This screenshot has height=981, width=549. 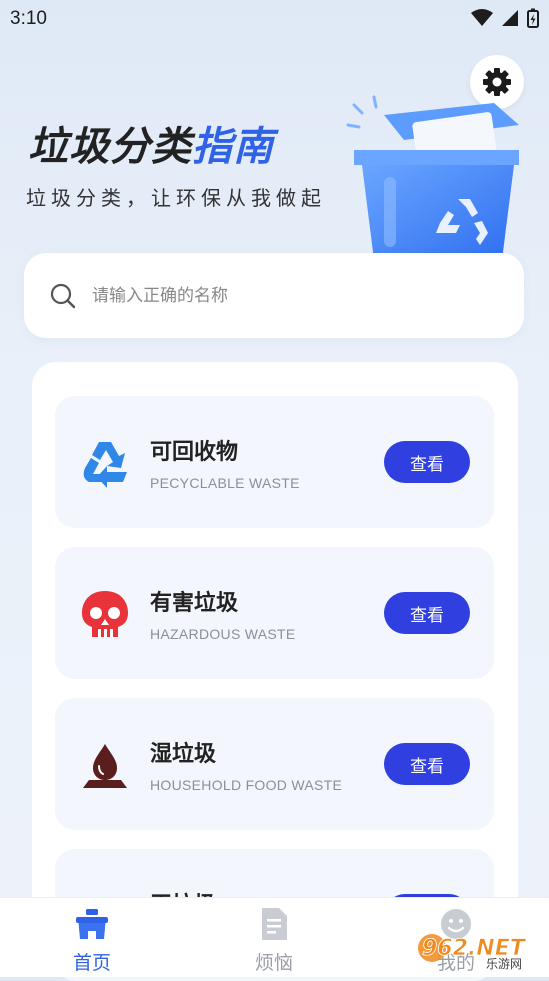 What do you see at coordinates (225, 483) in the screenshot?
I see `category-subtitle: PECYCLABLE WASTE` at bounding box center [225, 483].